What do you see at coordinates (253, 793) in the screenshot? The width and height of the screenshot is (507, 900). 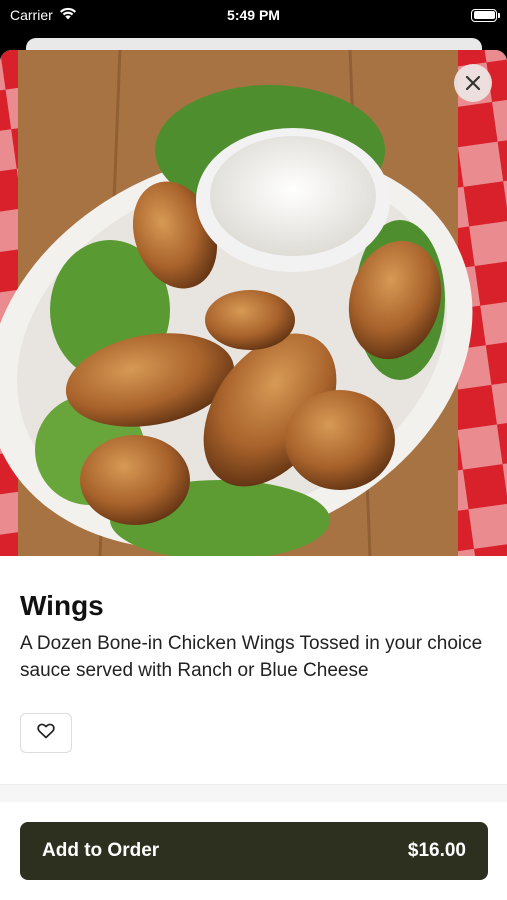 I see `section-divider` at bounding box center [253, 793].